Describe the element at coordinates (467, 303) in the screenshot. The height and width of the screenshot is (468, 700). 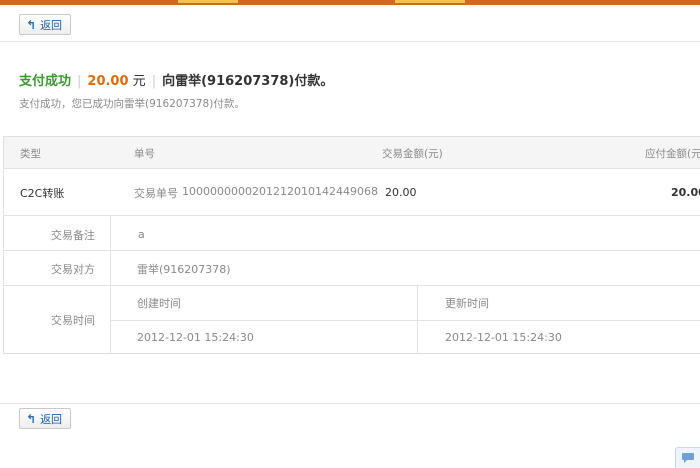
I see `updated-time-label: 更新时间` at that location.